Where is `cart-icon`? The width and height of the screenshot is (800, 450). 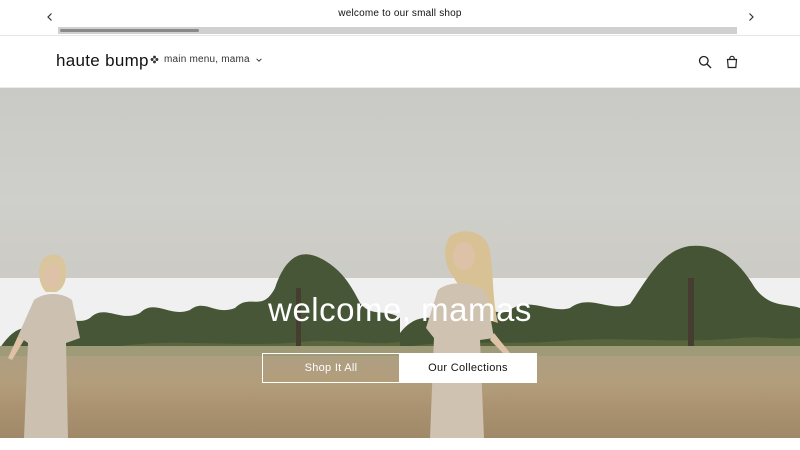
cart-icon is located at coordinates (732, 62).